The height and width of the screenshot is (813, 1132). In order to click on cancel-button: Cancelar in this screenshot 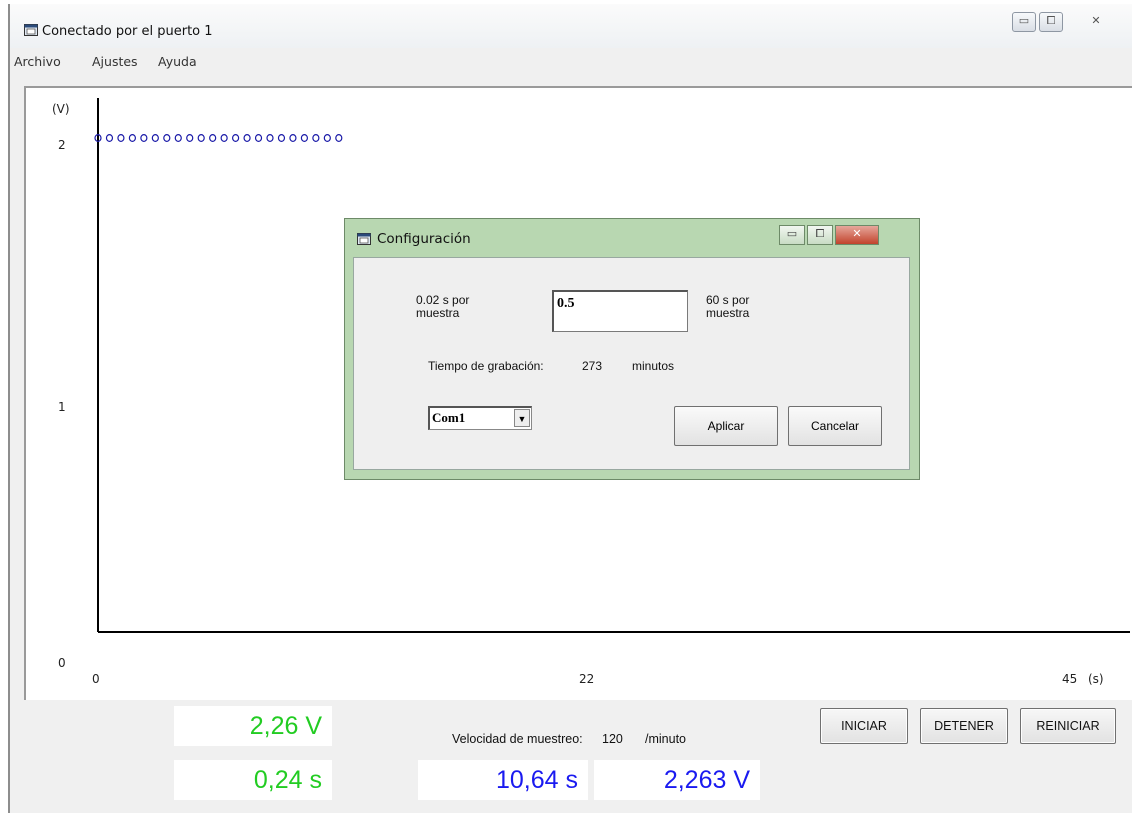, I will do `click(835, 426)`.